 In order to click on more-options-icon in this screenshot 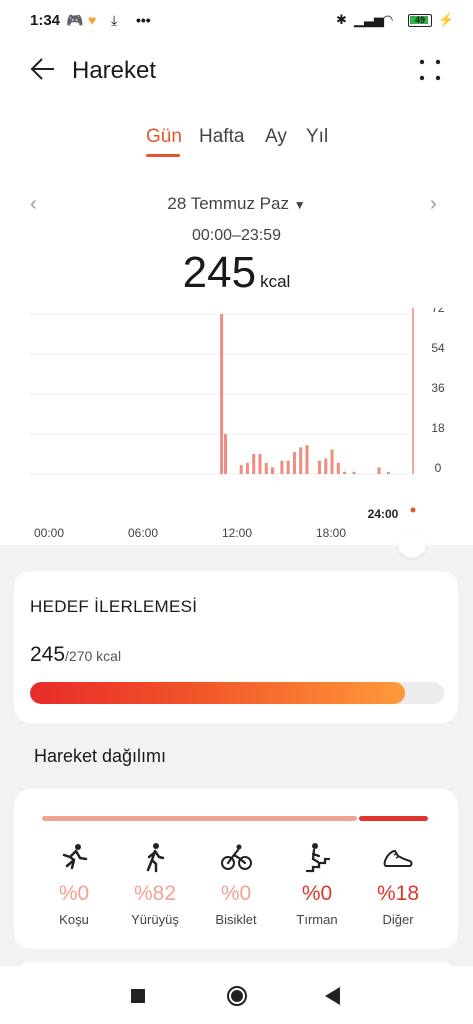, I will do `click(430, 70)`.